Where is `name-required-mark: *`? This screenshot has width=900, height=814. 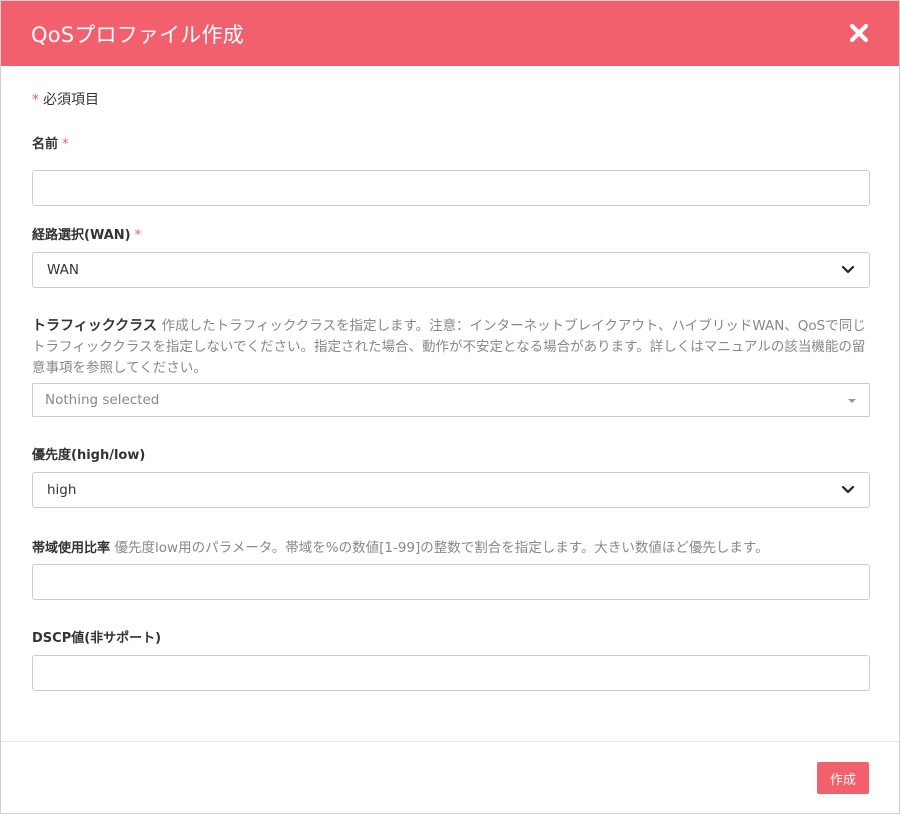
name-required-mark: * is located at coordinates (65, 144).